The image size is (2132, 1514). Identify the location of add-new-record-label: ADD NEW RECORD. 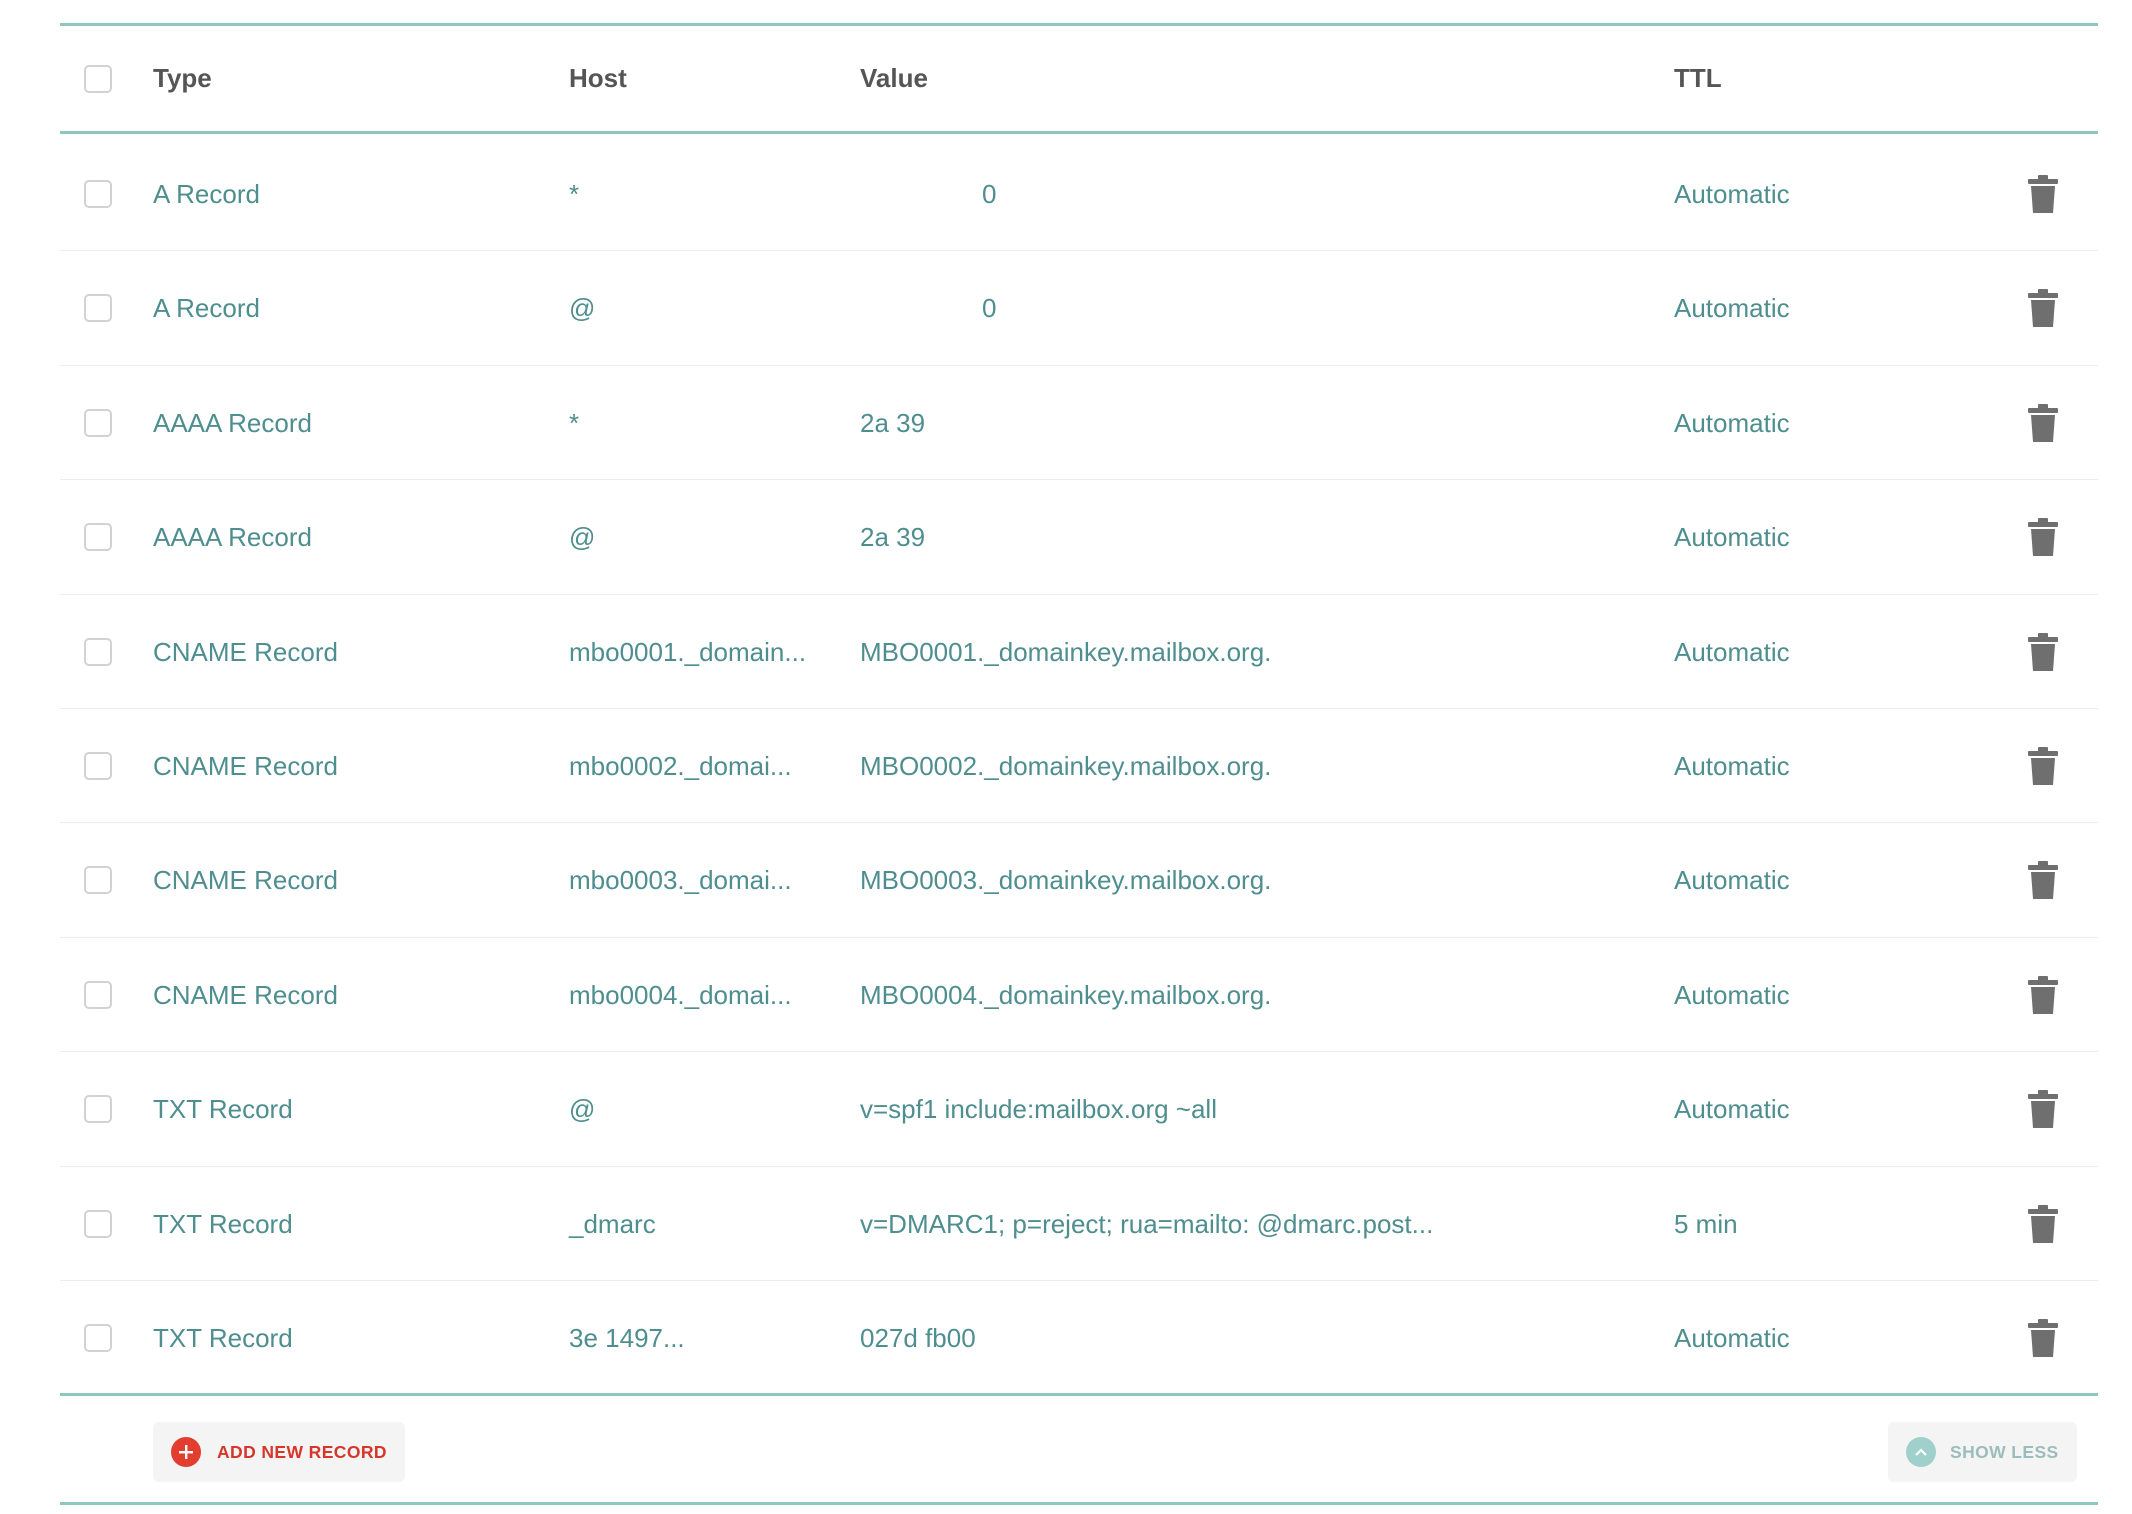
(302, 1451).